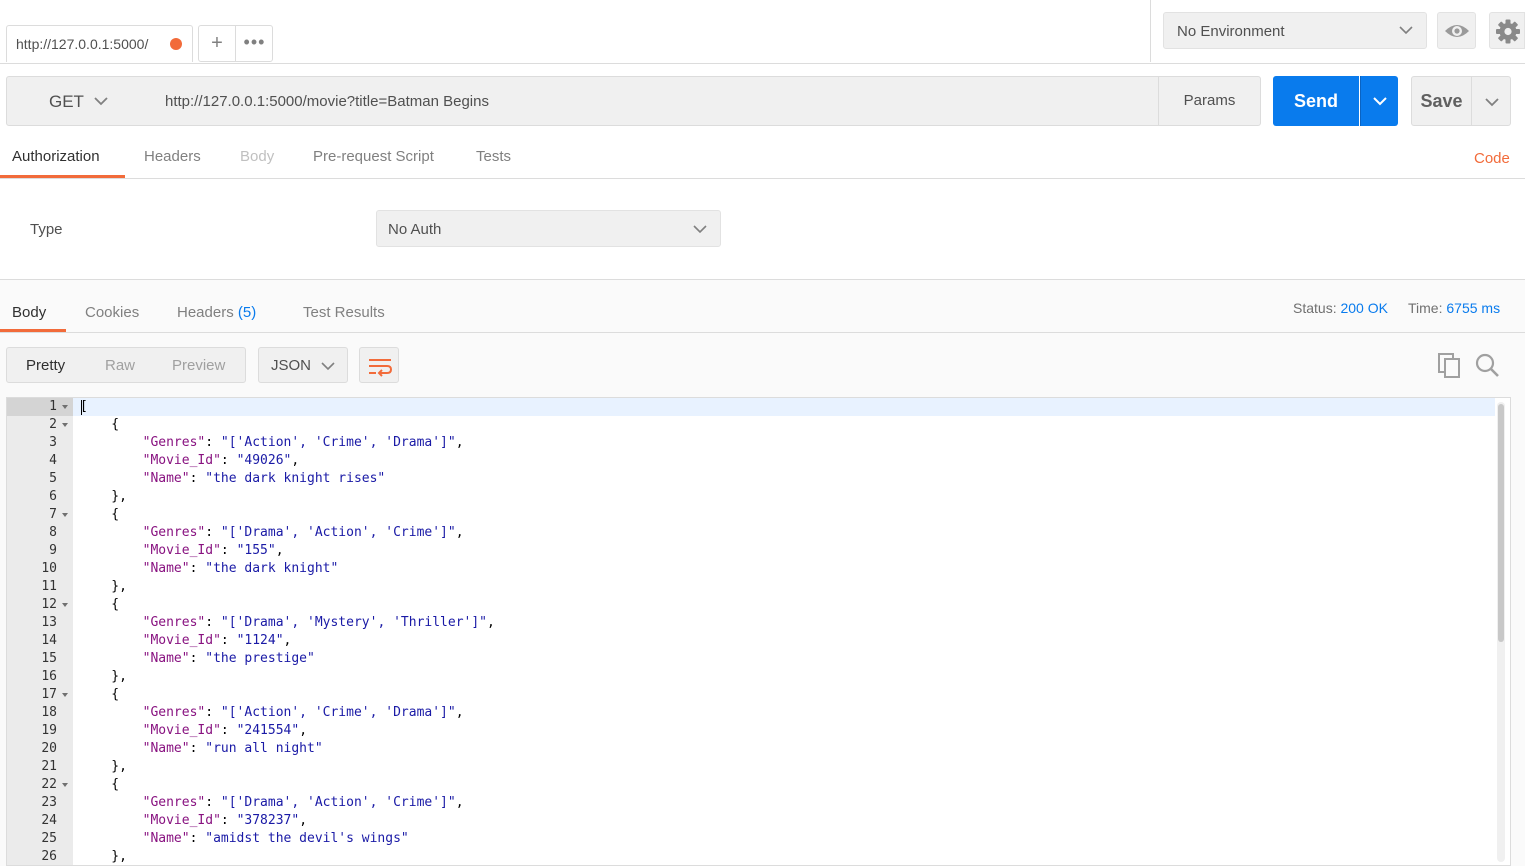  I want to click on tab-pre-request-script: Pre-request Script, so click(373, 156).